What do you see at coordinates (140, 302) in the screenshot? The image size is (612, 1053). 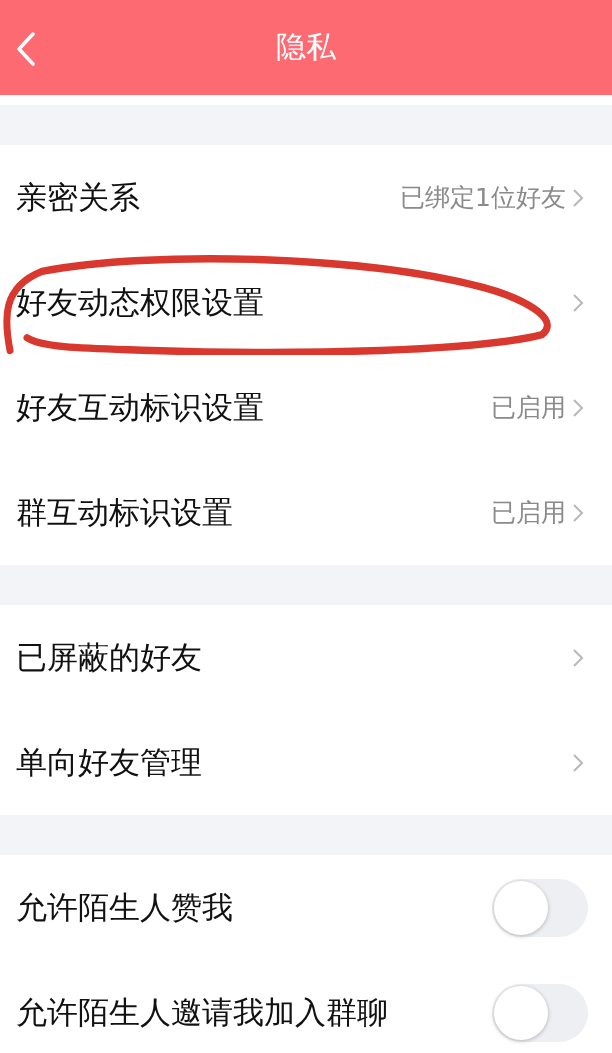 I see `row-label: 好友动态权限设置` at bounding box center [140, 302].